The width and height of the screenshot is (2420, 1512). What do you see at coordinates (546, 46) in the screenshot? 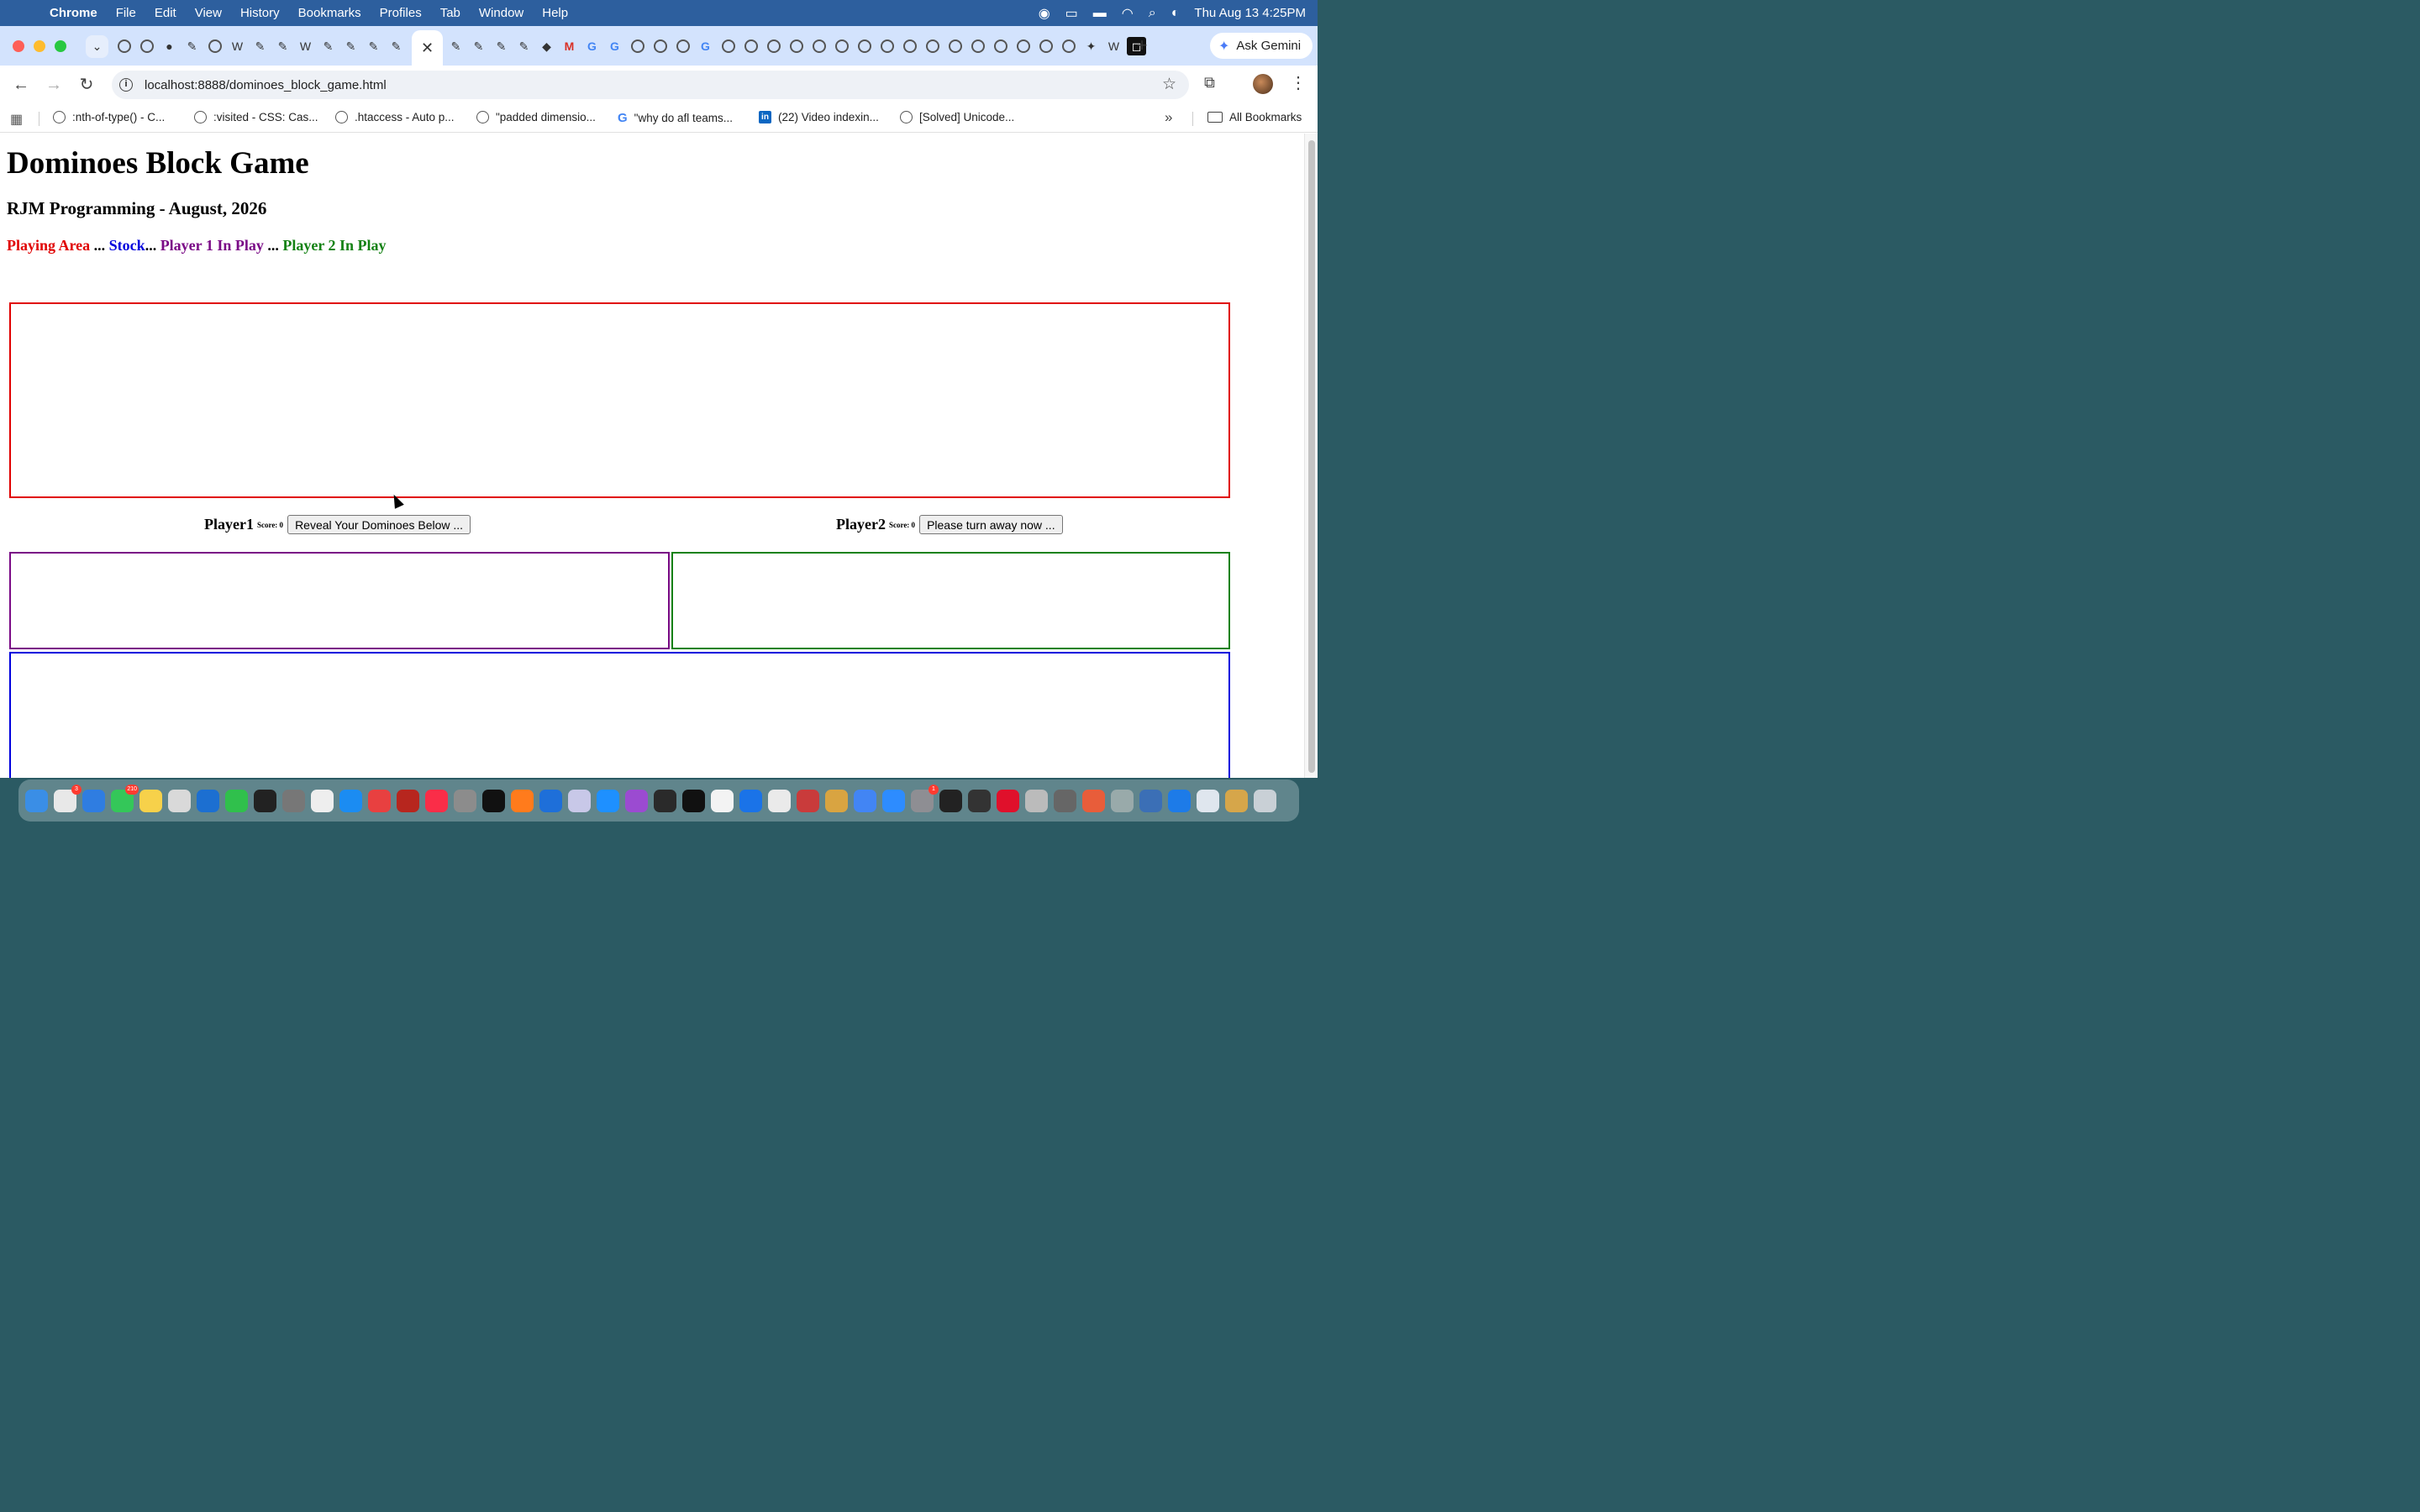
I see `tab-favicon-afl: ◆` at bounding box center [546, 46].